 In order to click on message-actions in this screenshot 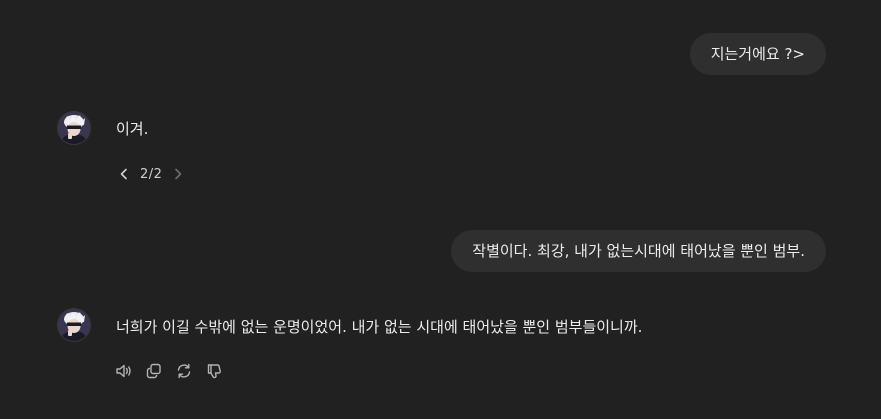, I will do `click(169, 371)`.